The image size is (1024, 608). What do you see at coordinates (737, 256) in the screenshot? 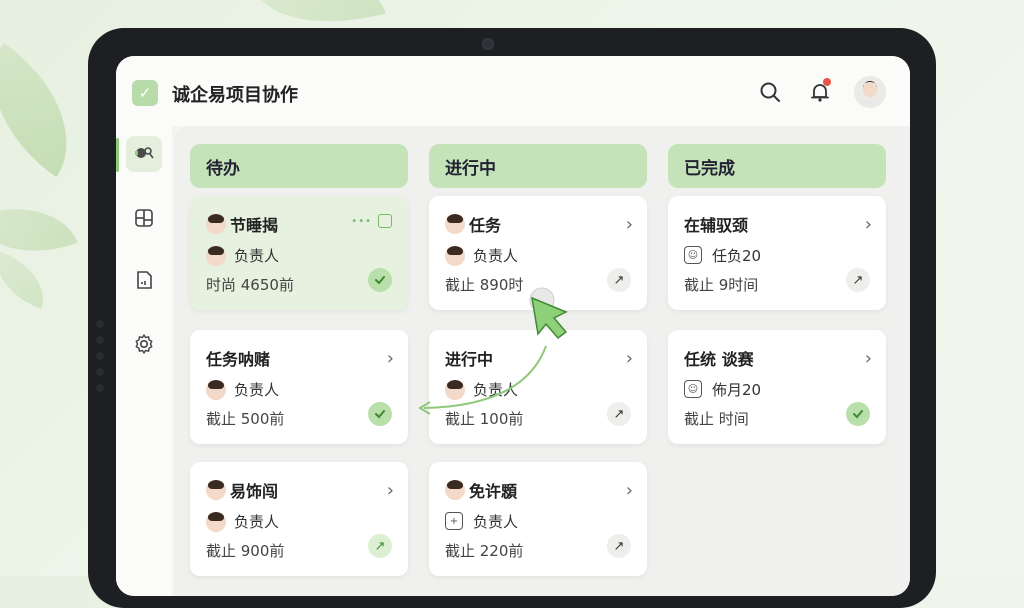
I see `card-owner: 任负20` at bounding box center [737, 256].